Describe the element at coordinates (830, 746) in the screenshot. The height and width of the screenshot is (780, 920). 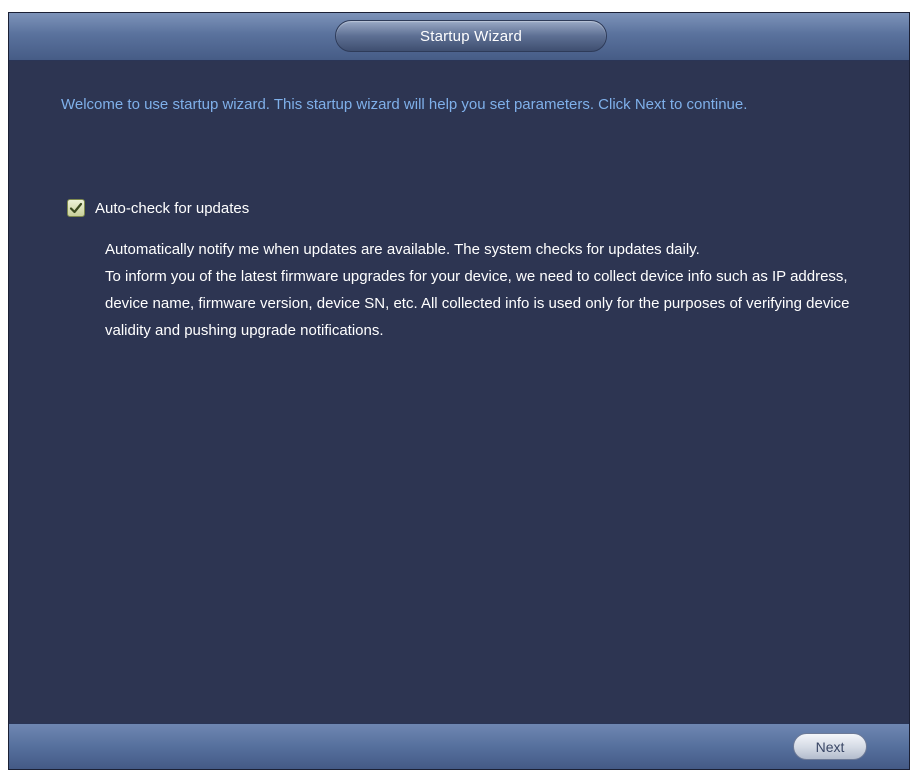
I see `next-button: Next` at that location.